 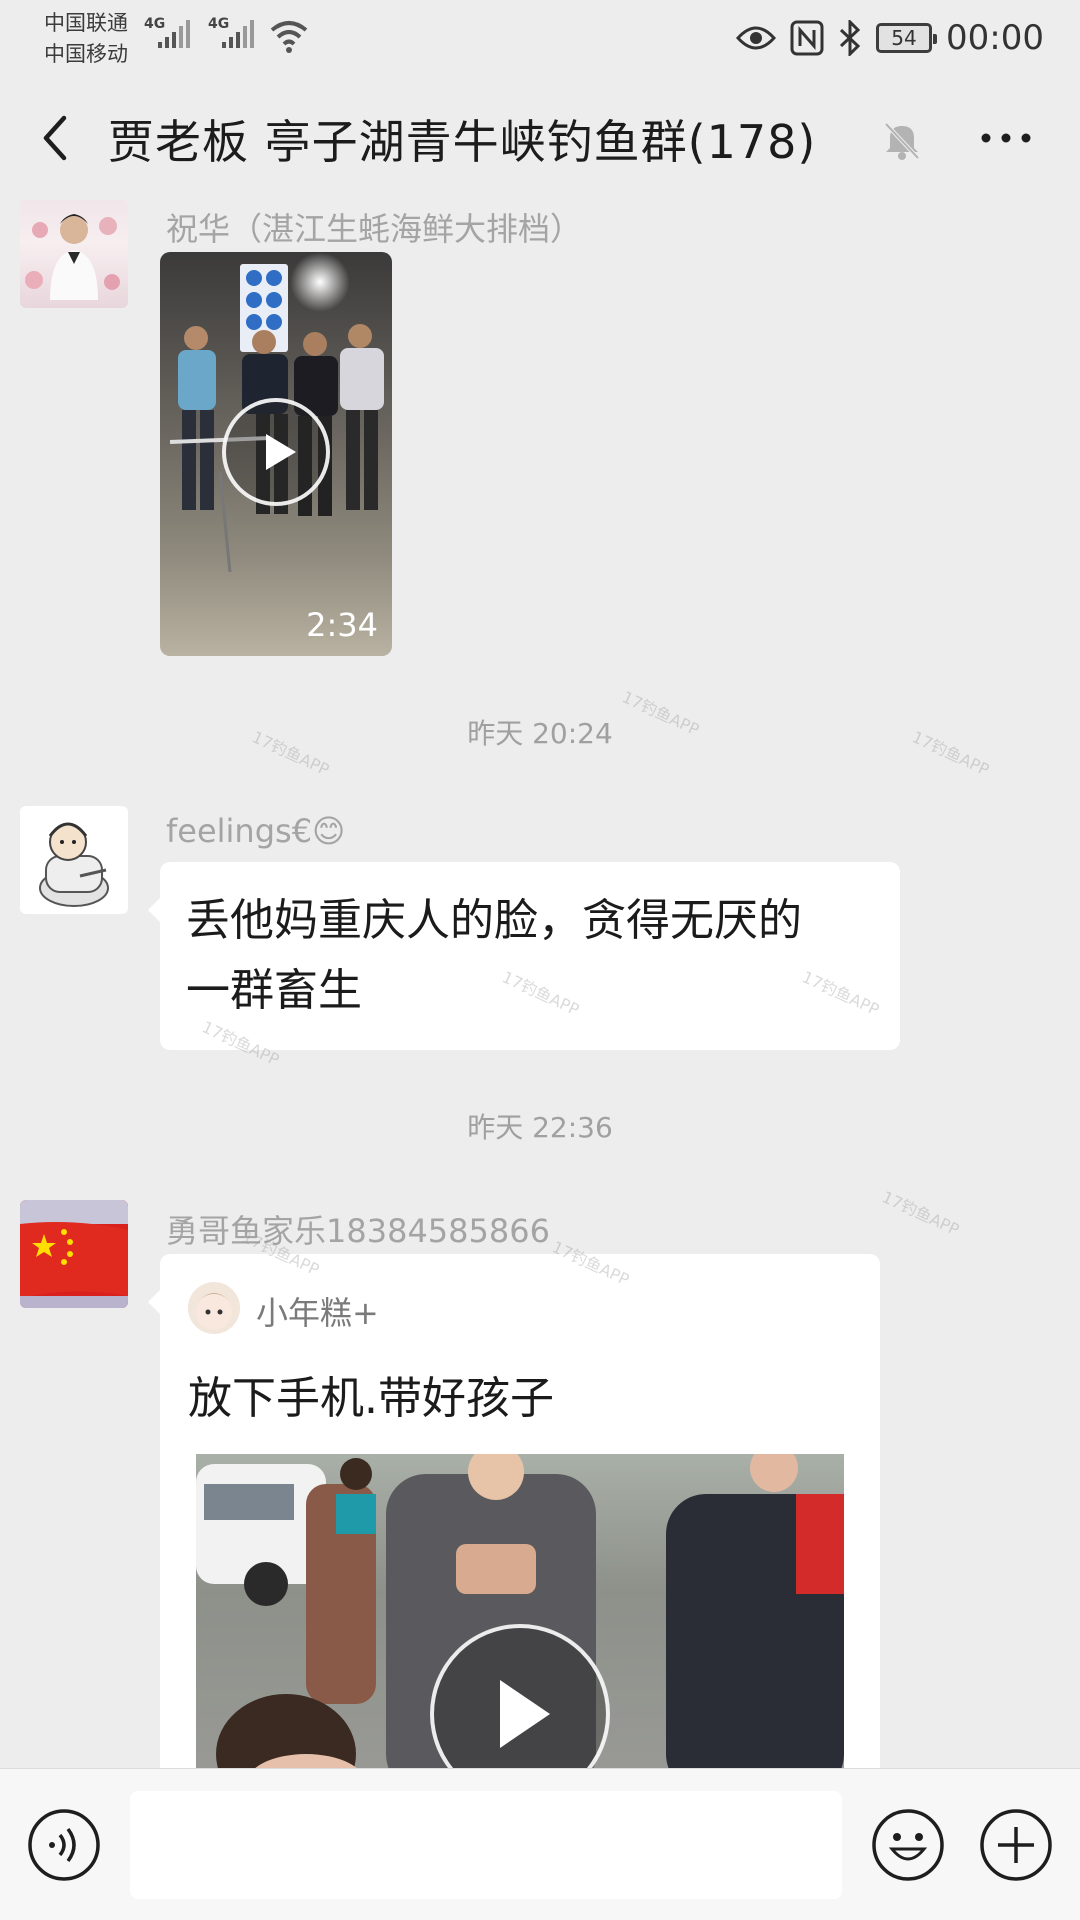 I want to click on video-message: 2:34, so click(x=276, y=454).